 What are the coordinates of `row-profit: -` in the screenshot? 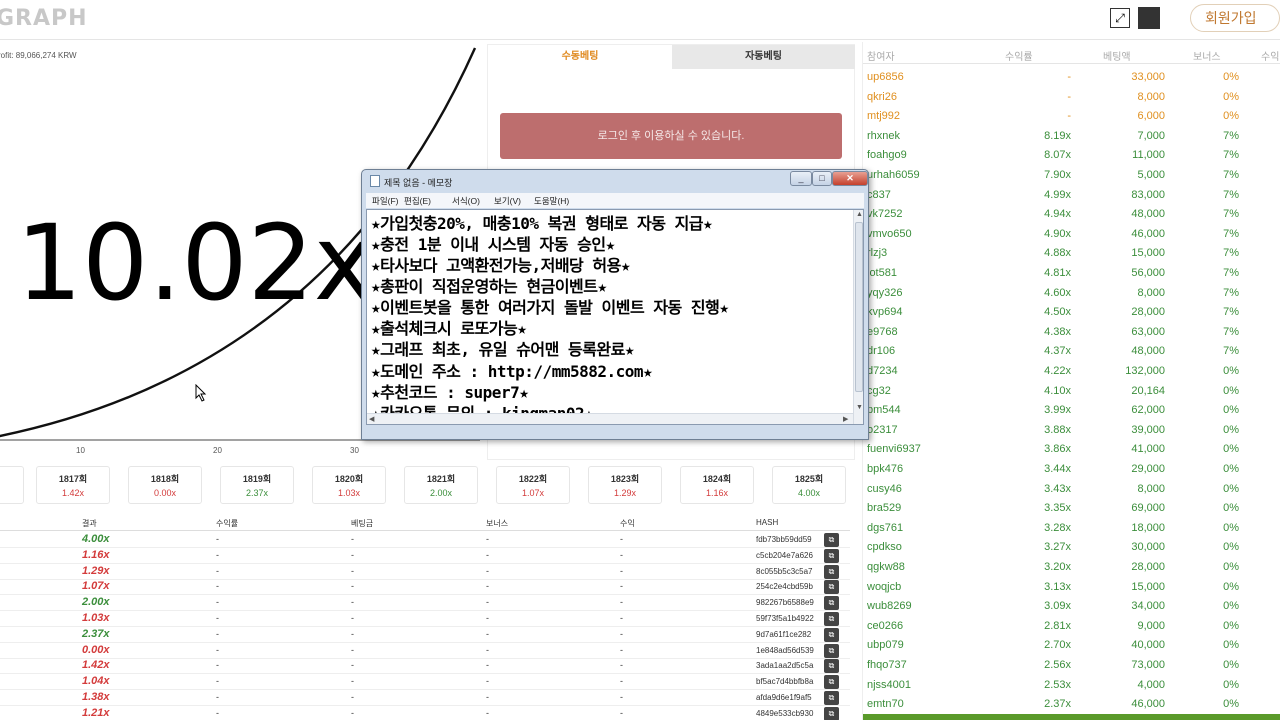 It's located at (621, 602).